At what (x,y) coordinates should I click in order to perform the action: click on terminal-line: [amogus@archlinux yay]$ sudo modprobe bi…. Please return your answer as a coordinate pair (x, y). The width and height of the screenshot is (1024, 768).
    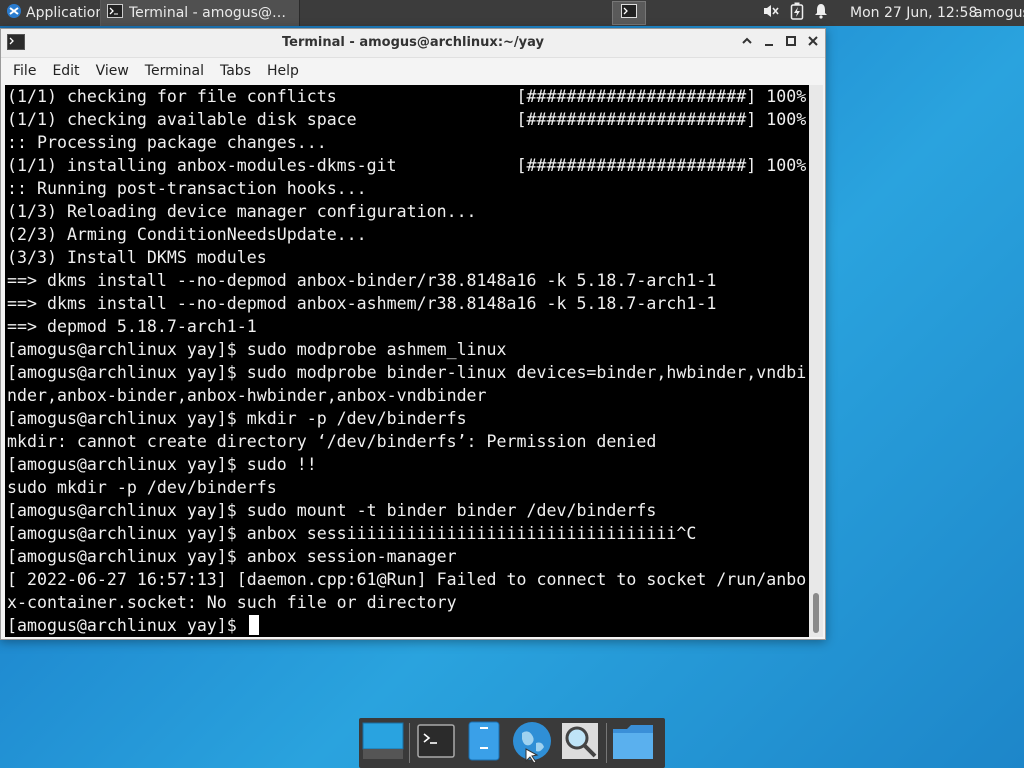
    Looking at the image, I should click on (407, 372).